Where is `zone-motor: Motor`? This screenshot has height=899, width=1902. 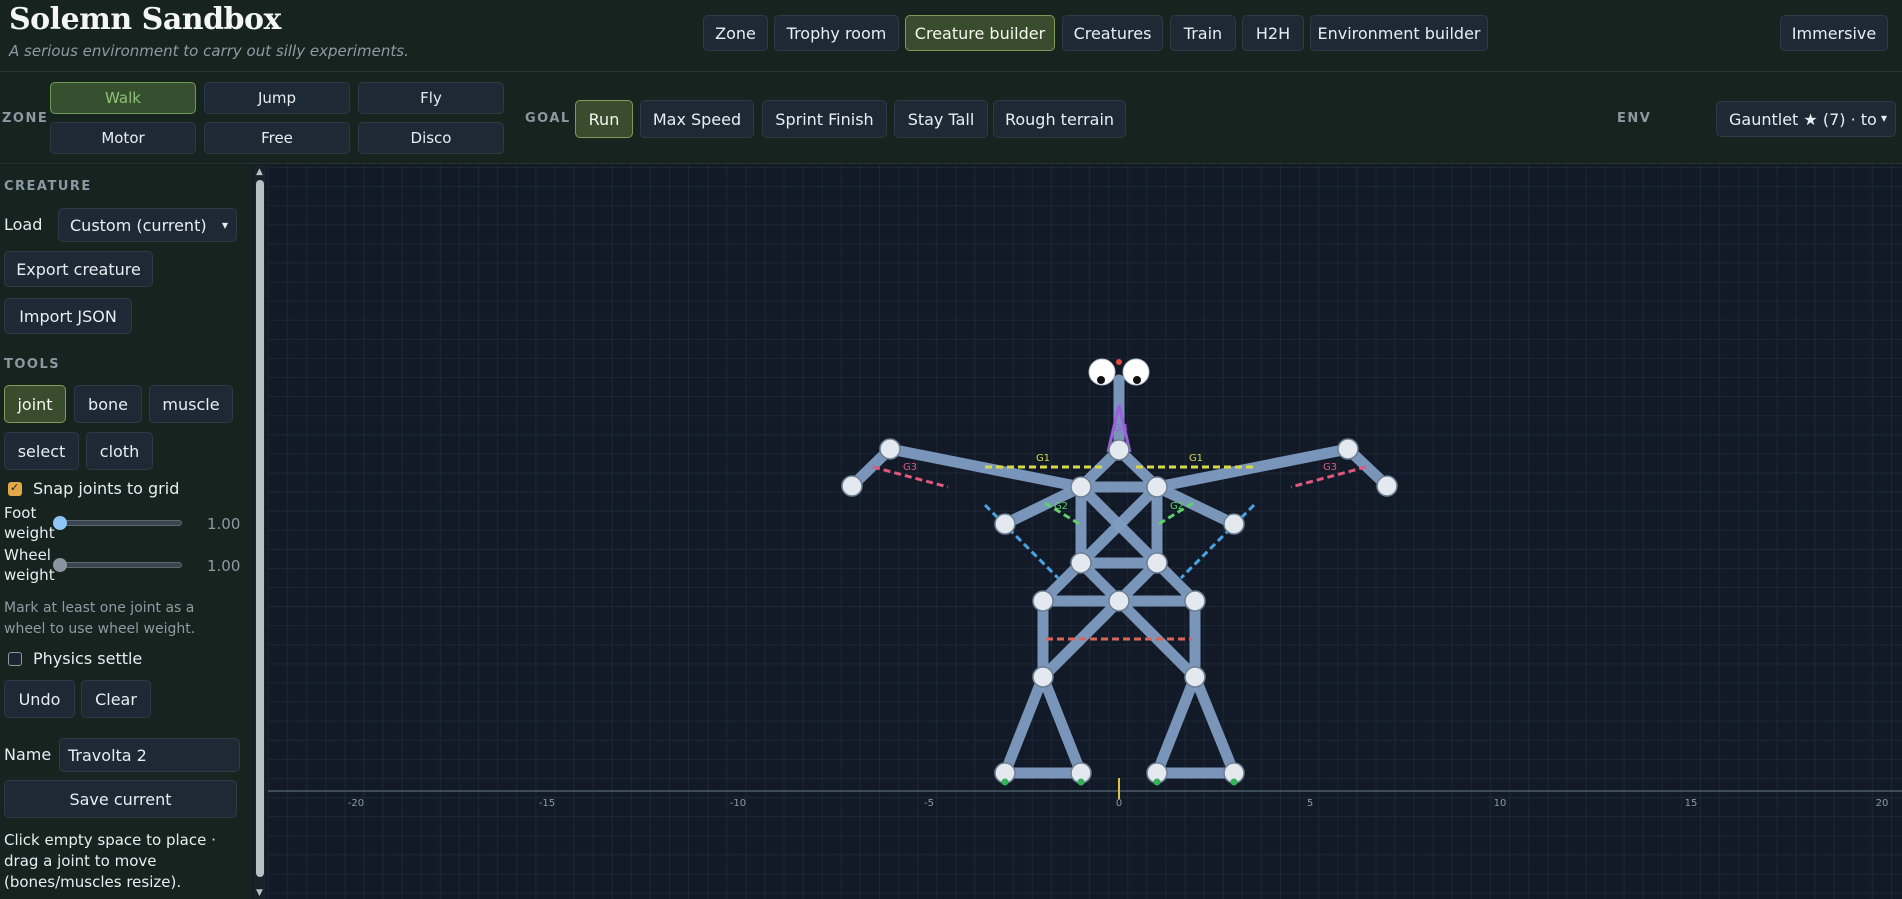 zone-motor: Motor is located at coordinates (123, 138).